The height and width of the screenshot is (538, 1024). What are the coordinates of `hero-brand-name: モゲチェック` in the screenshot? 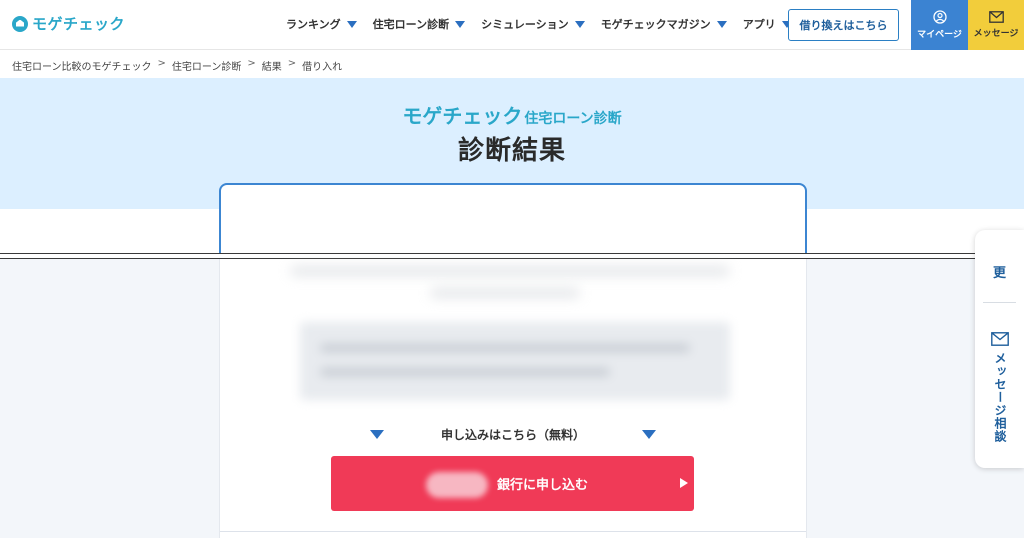 It's located at (462, 116).